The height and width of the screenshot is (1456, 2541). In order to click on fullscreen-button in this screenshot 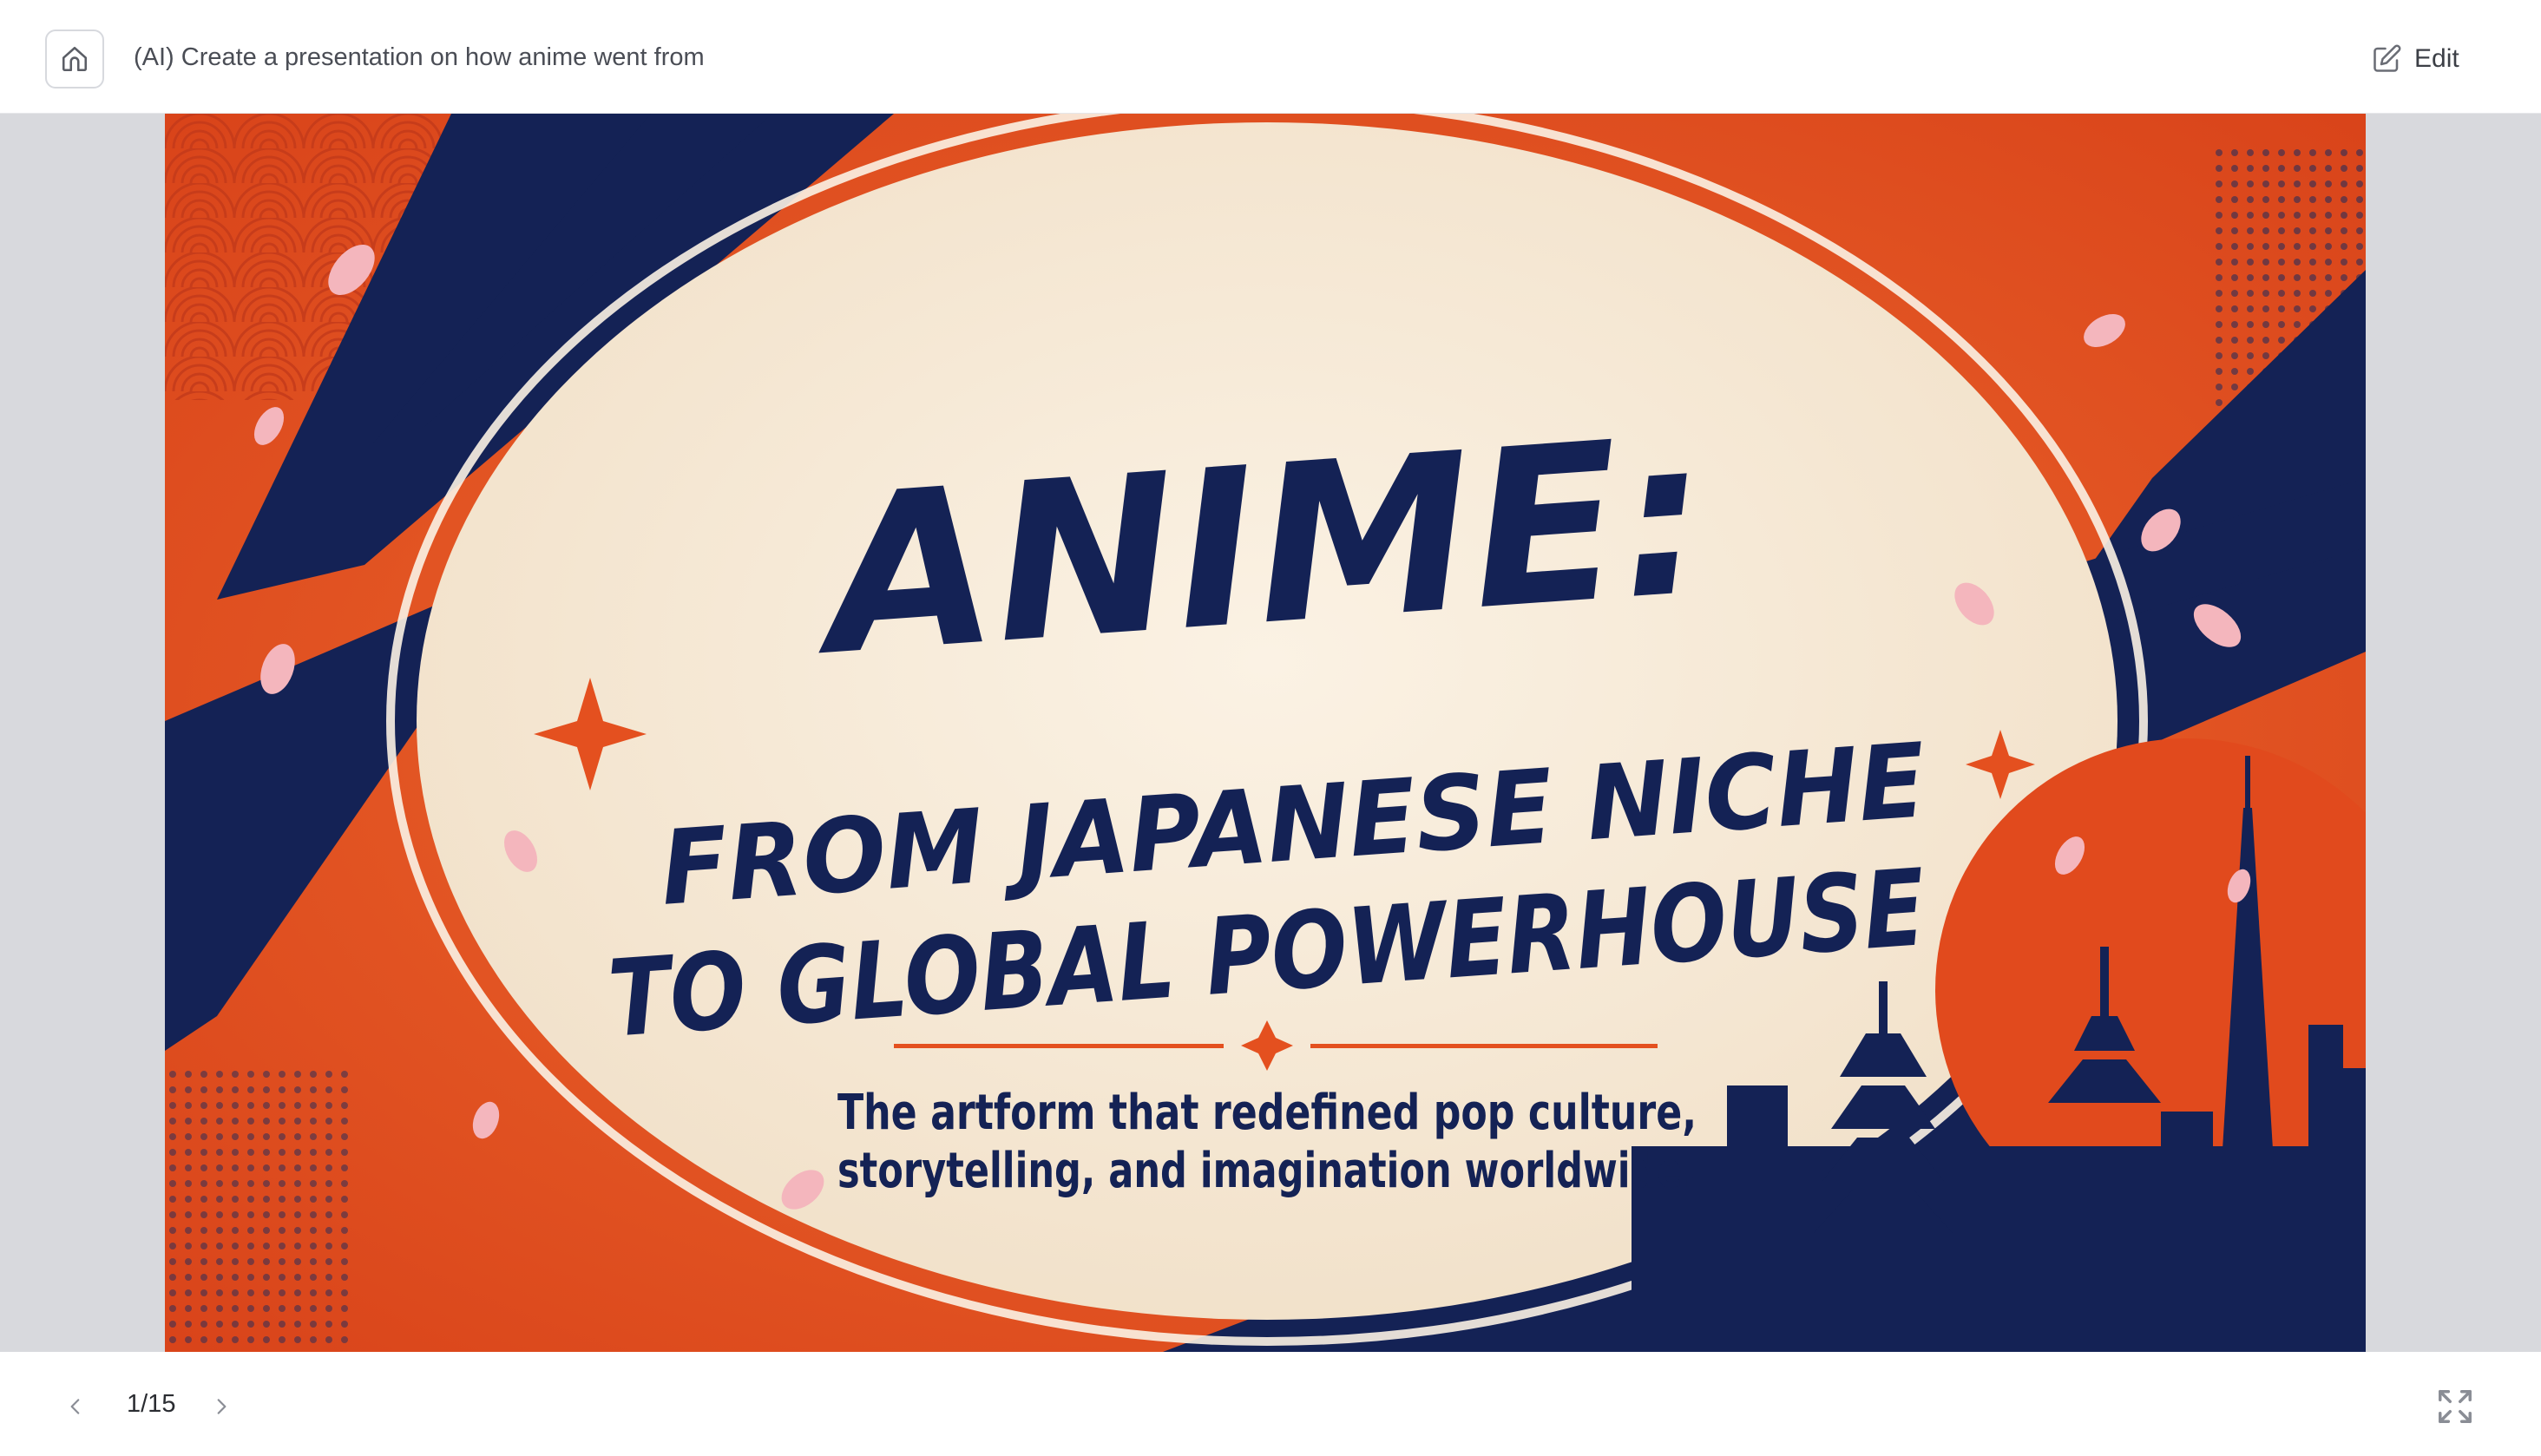, I will do `click(2455, 1406)`.